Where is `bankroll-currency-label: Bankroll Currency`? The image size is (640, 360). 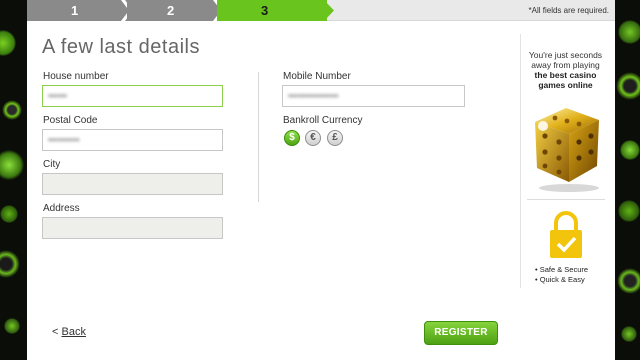 bankroll-currency-label: Bankroll Currency is located at coordinates (323, 120).